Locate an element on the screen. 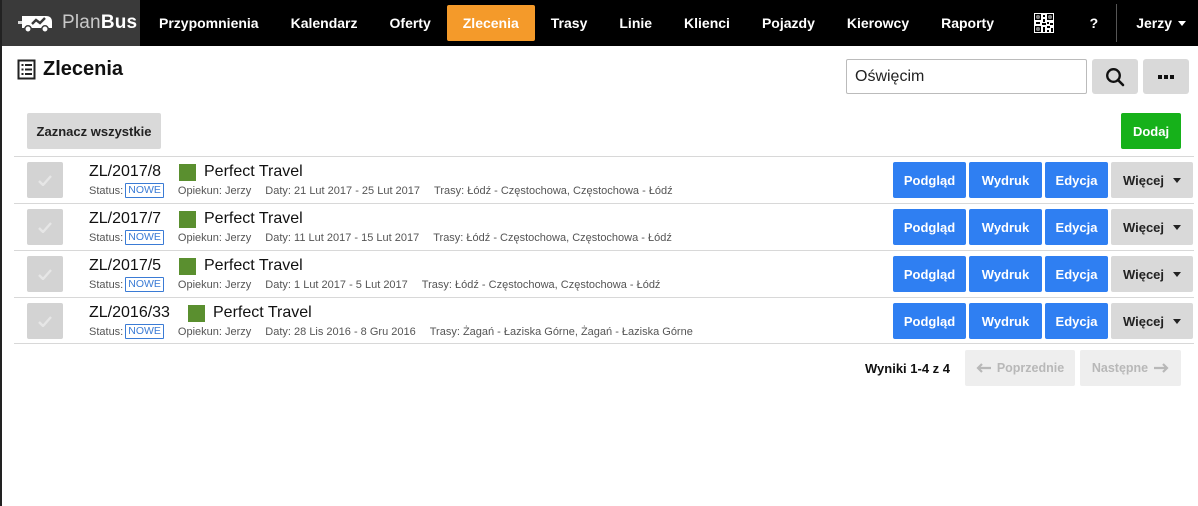 This screenshot has width=1198, height=506. nav-item-oferty: Oferty is located at coordinates (410, 23).